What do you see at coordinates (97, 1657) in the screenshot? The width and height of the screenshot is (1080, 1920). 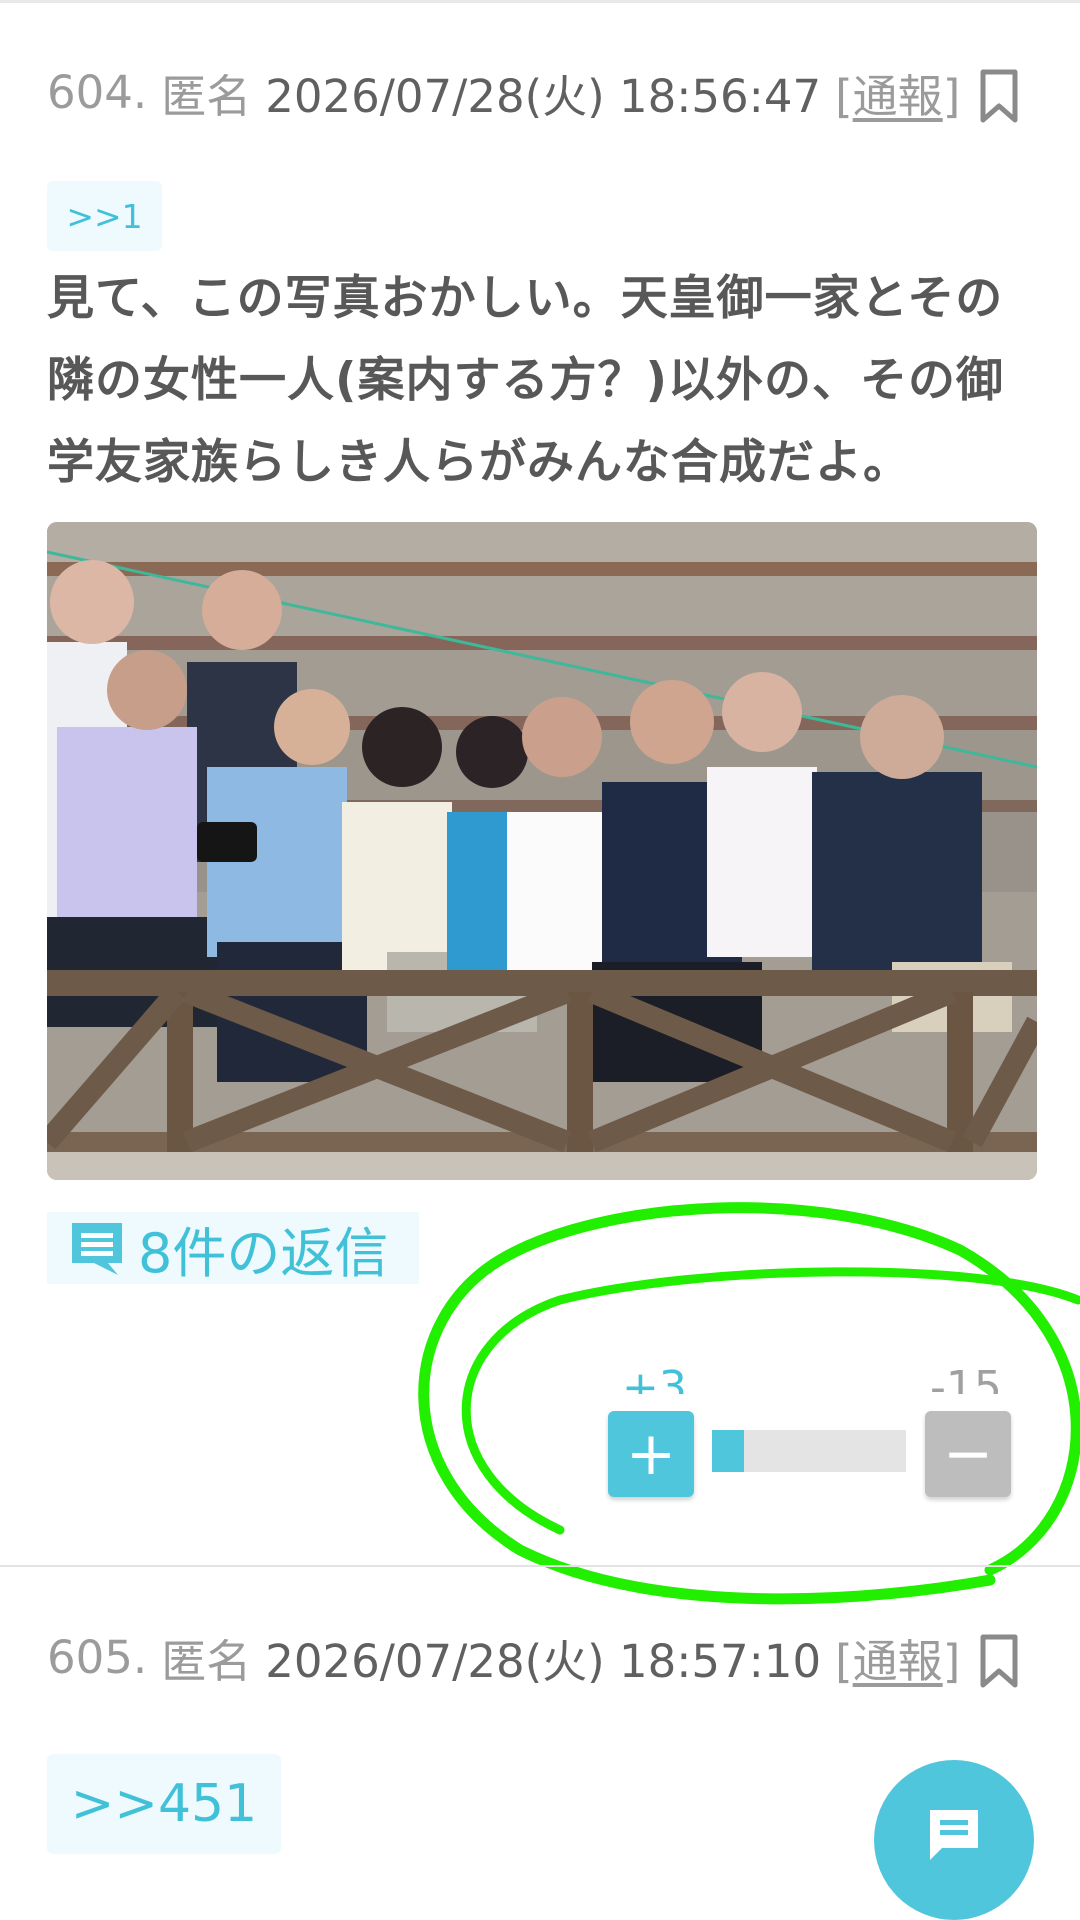 I see `post-number: 605.` at bounding box center [97, 1657].